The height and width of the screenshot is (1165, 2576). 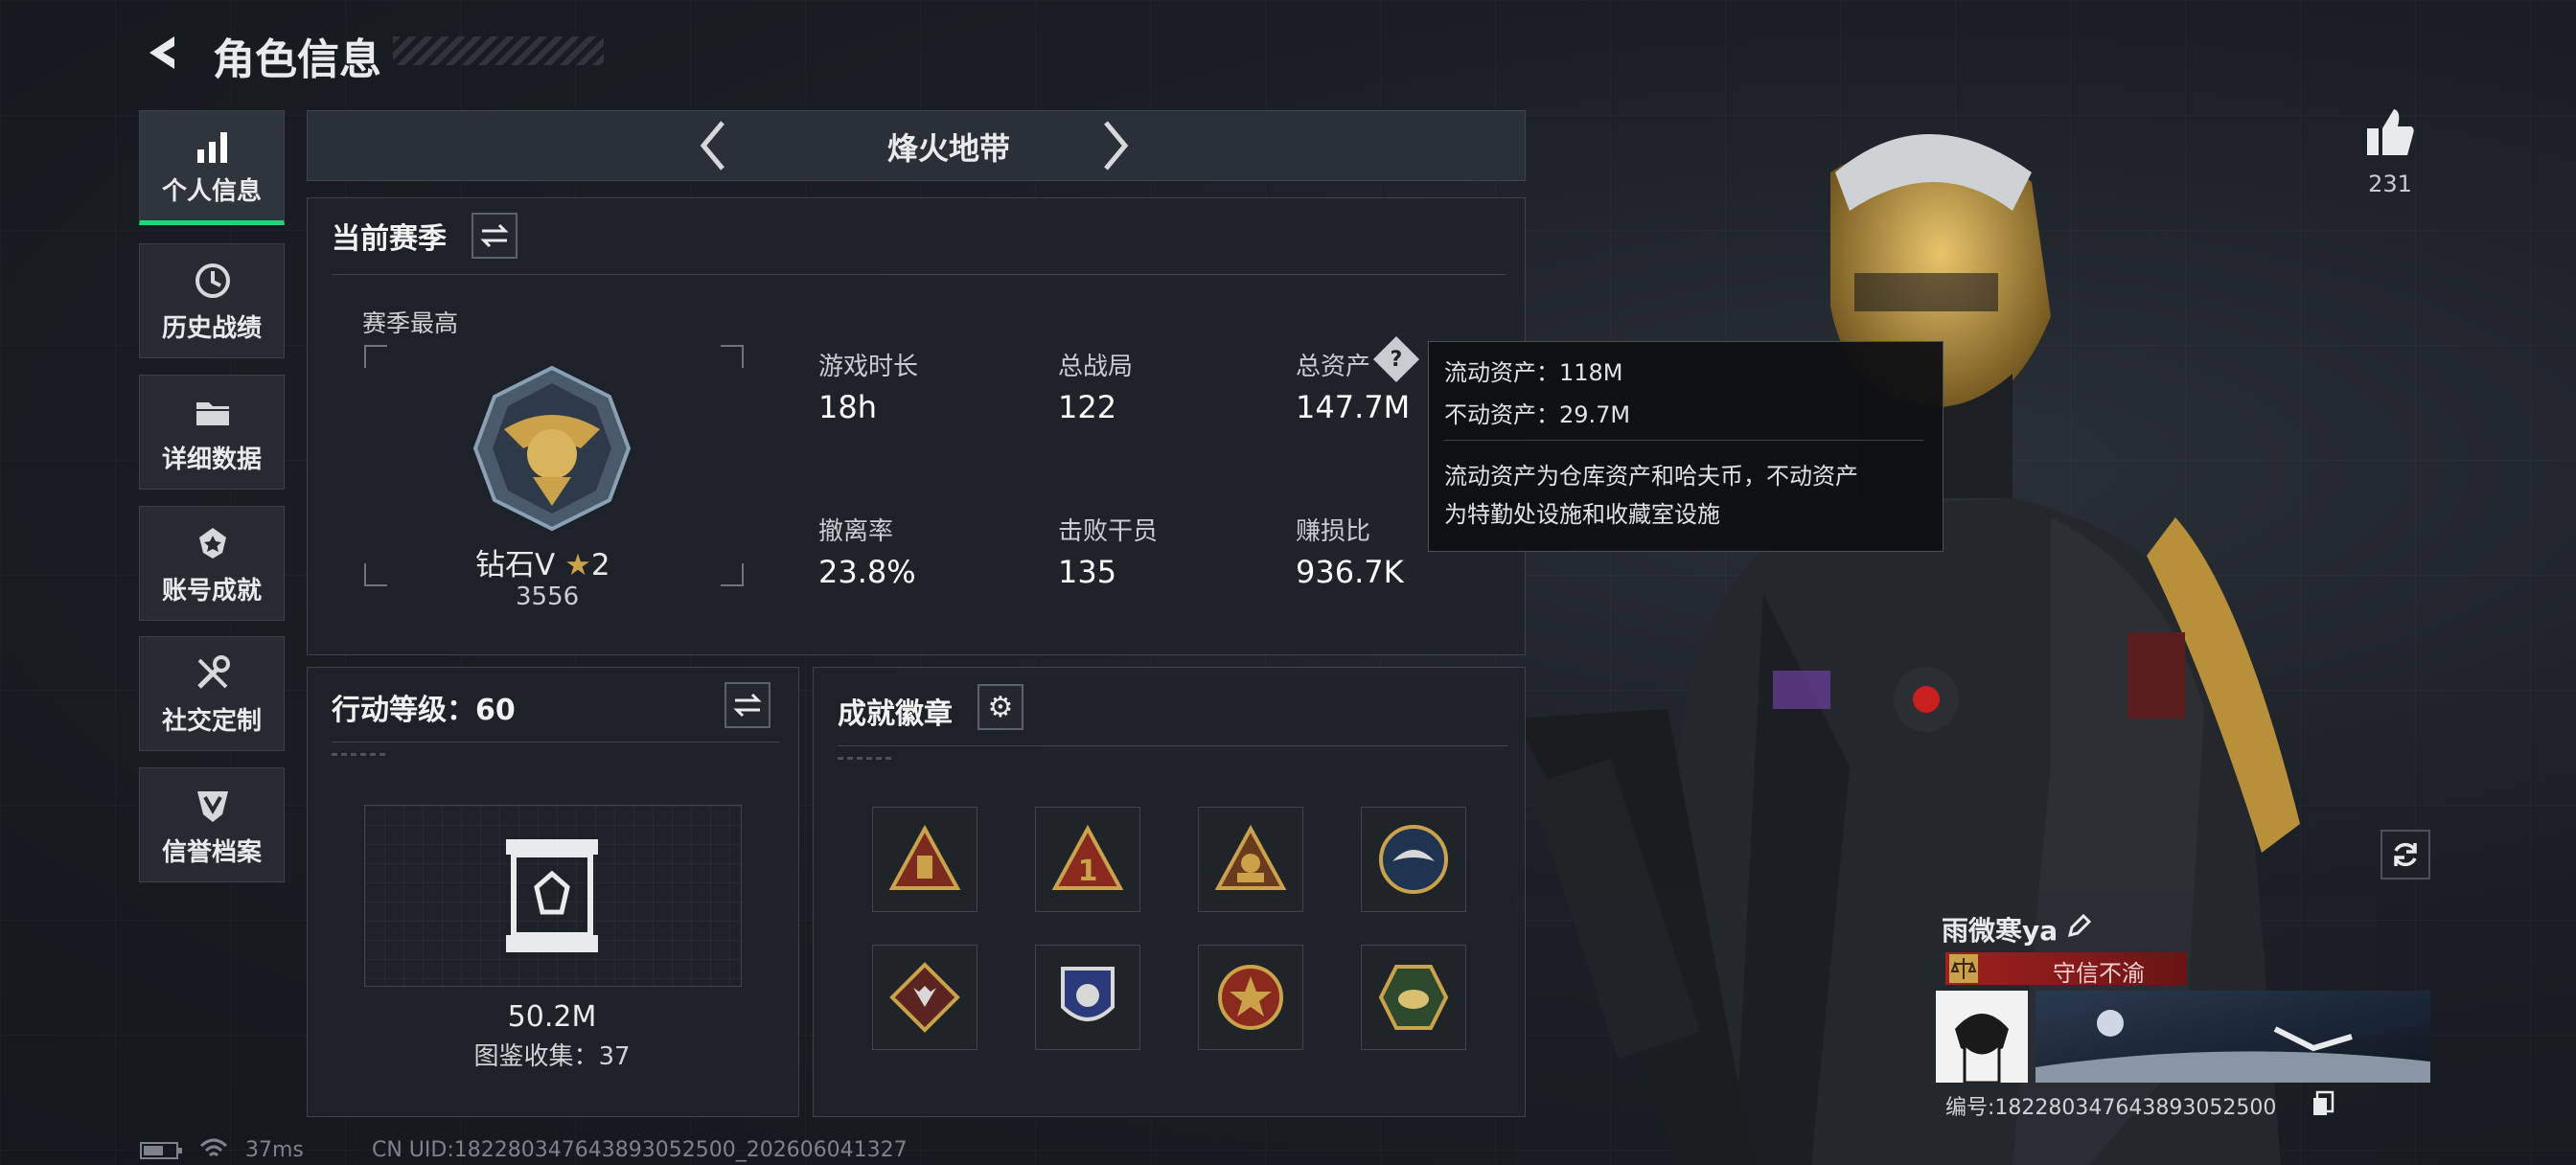 What do you see at coordinates (1533, 373) in the screenshot?
I see `tooltip-line: 流动资产：118M` at bounding box center [1533, 373].